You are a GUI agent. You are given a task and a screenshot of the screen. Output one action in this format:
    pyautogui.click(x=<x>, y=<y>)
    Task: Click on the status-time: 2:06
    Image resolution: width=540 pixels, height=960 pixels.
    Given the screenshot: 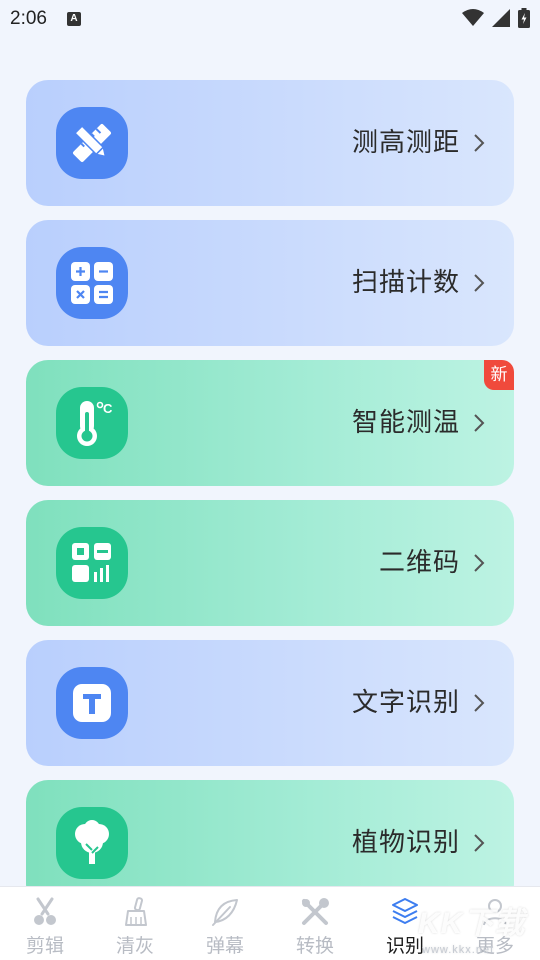 What is the action you would take?
    pyautogui.click(x=28, y=18)
    